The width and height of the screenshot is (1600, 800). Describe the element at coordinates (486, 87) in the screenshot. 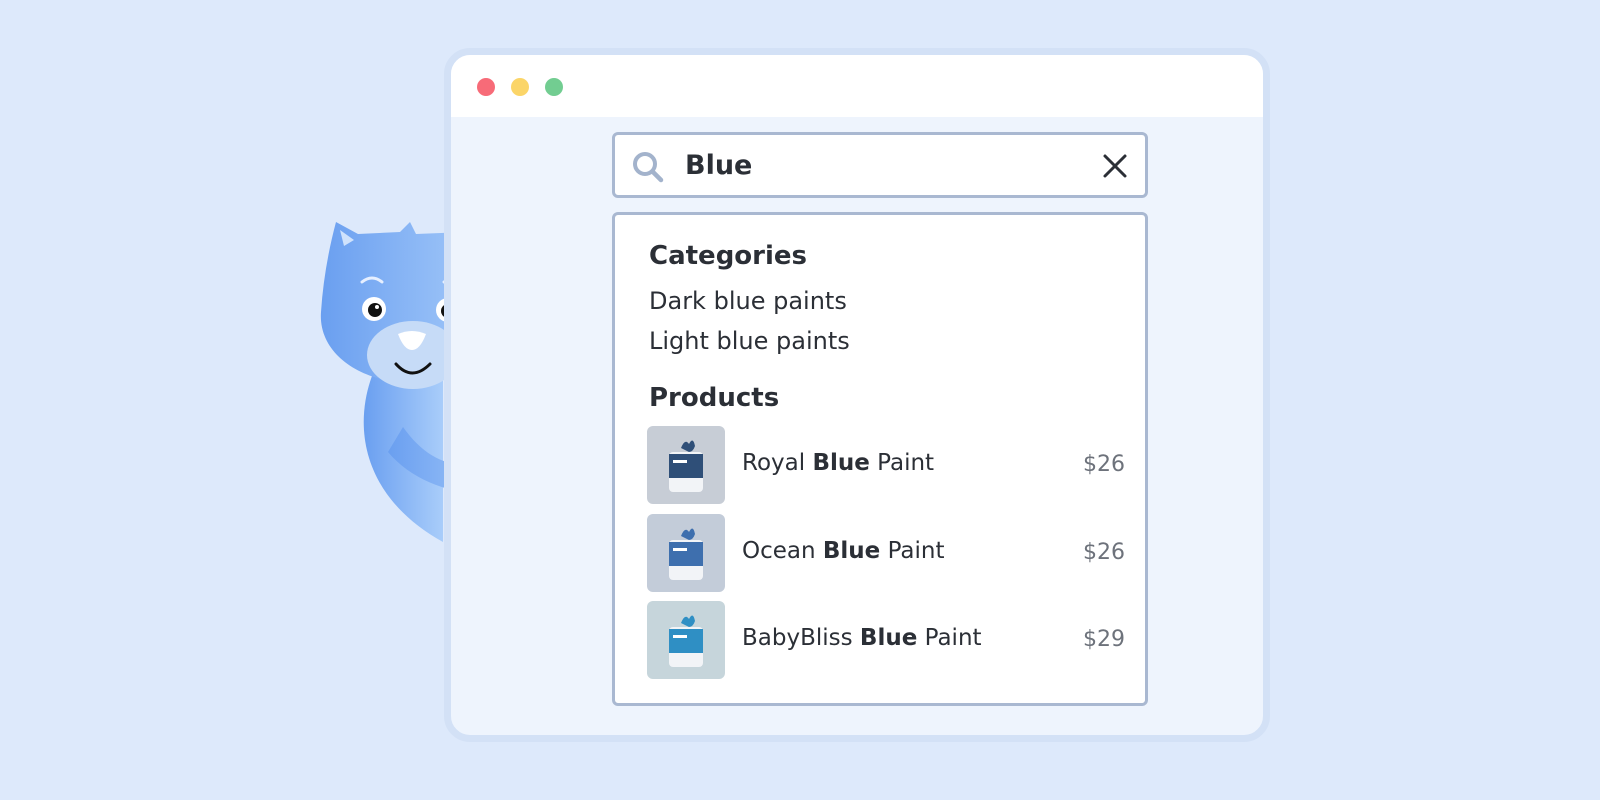

I see `close-window-button` at that location.